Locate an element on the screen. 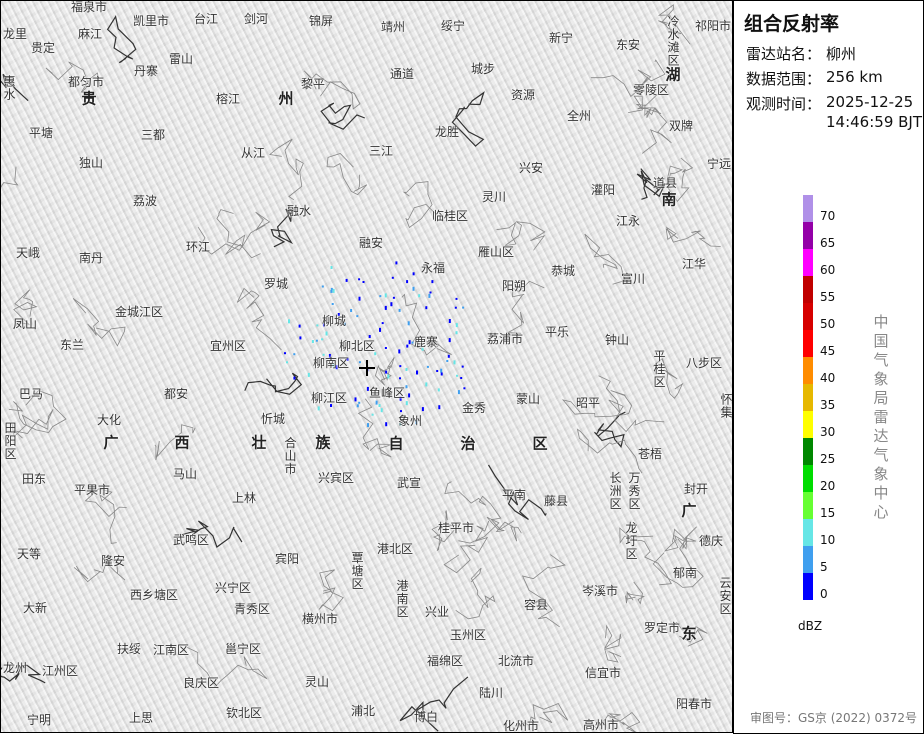 This screenshot has width=924, height=734. legend-tick: 70 is located at coordinates (828, 216).